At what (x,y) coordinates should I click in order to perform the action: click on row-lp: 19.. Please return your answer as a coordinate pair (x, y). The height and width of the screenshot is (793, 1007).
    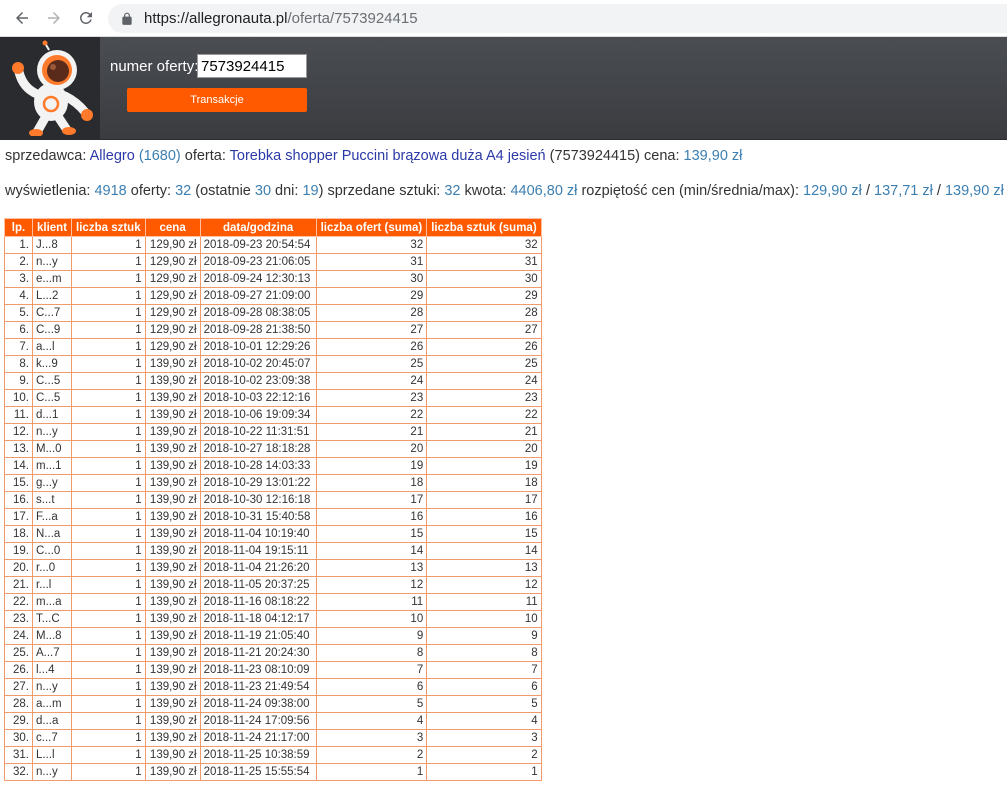
    Looking at the image, I should click on (18, 551).